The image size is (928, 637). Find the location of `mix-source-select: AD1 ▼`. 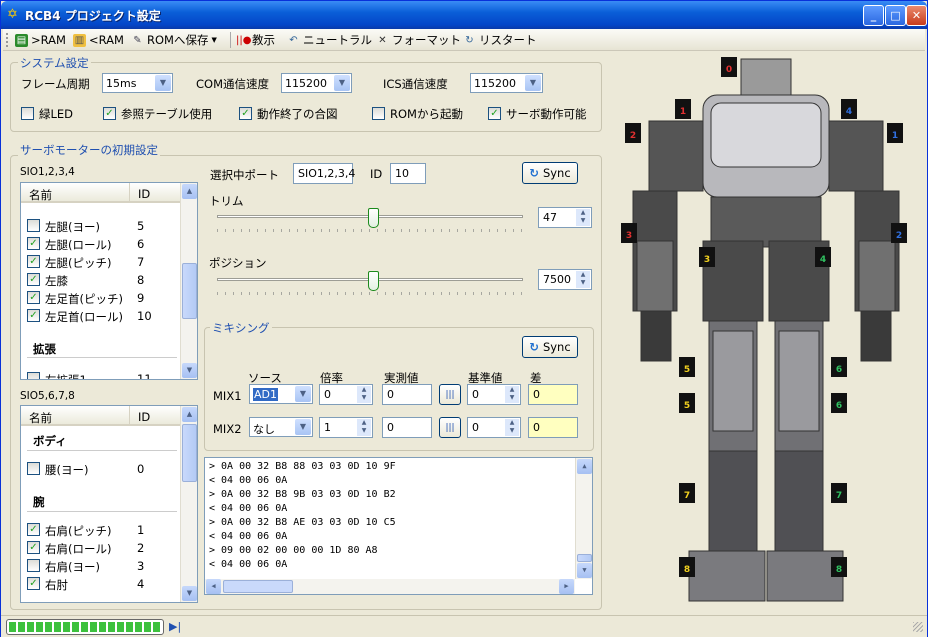

mix-source-select: AD1 ▼ is located at coordinates (281, 394).